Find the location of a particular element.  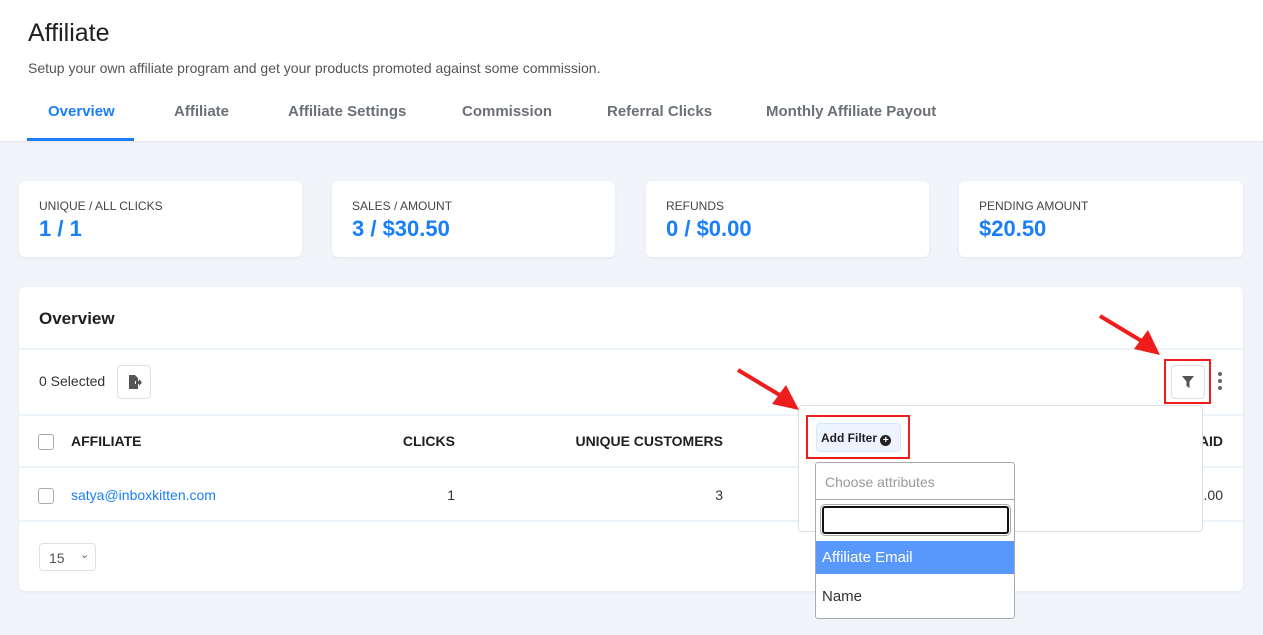

stat-label: SALES / AMOUNT is located at coordinates (402, 206).